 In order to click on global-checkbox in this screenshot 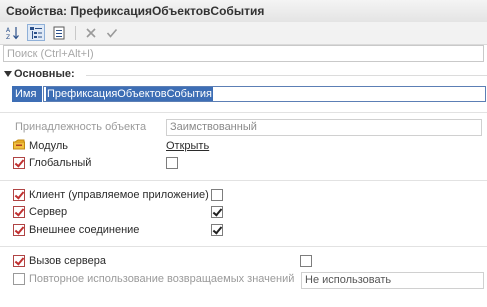, I will do `click(172, 163)`.